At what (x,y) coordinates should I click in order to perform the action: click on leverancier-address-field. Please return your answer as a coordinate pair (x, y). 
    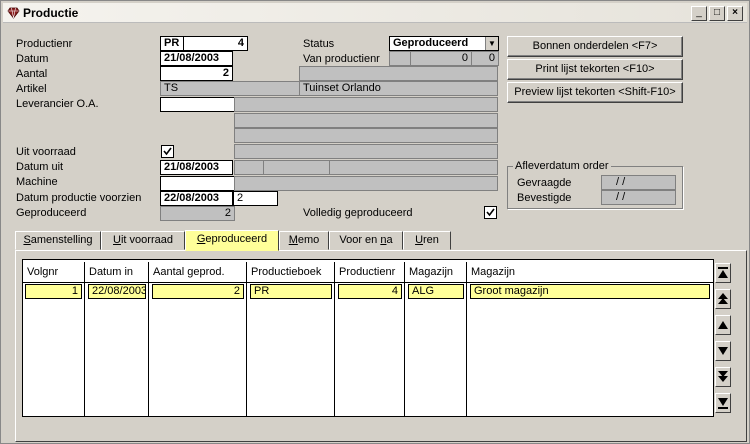
    Looking at the image, I should click on (366, 120).